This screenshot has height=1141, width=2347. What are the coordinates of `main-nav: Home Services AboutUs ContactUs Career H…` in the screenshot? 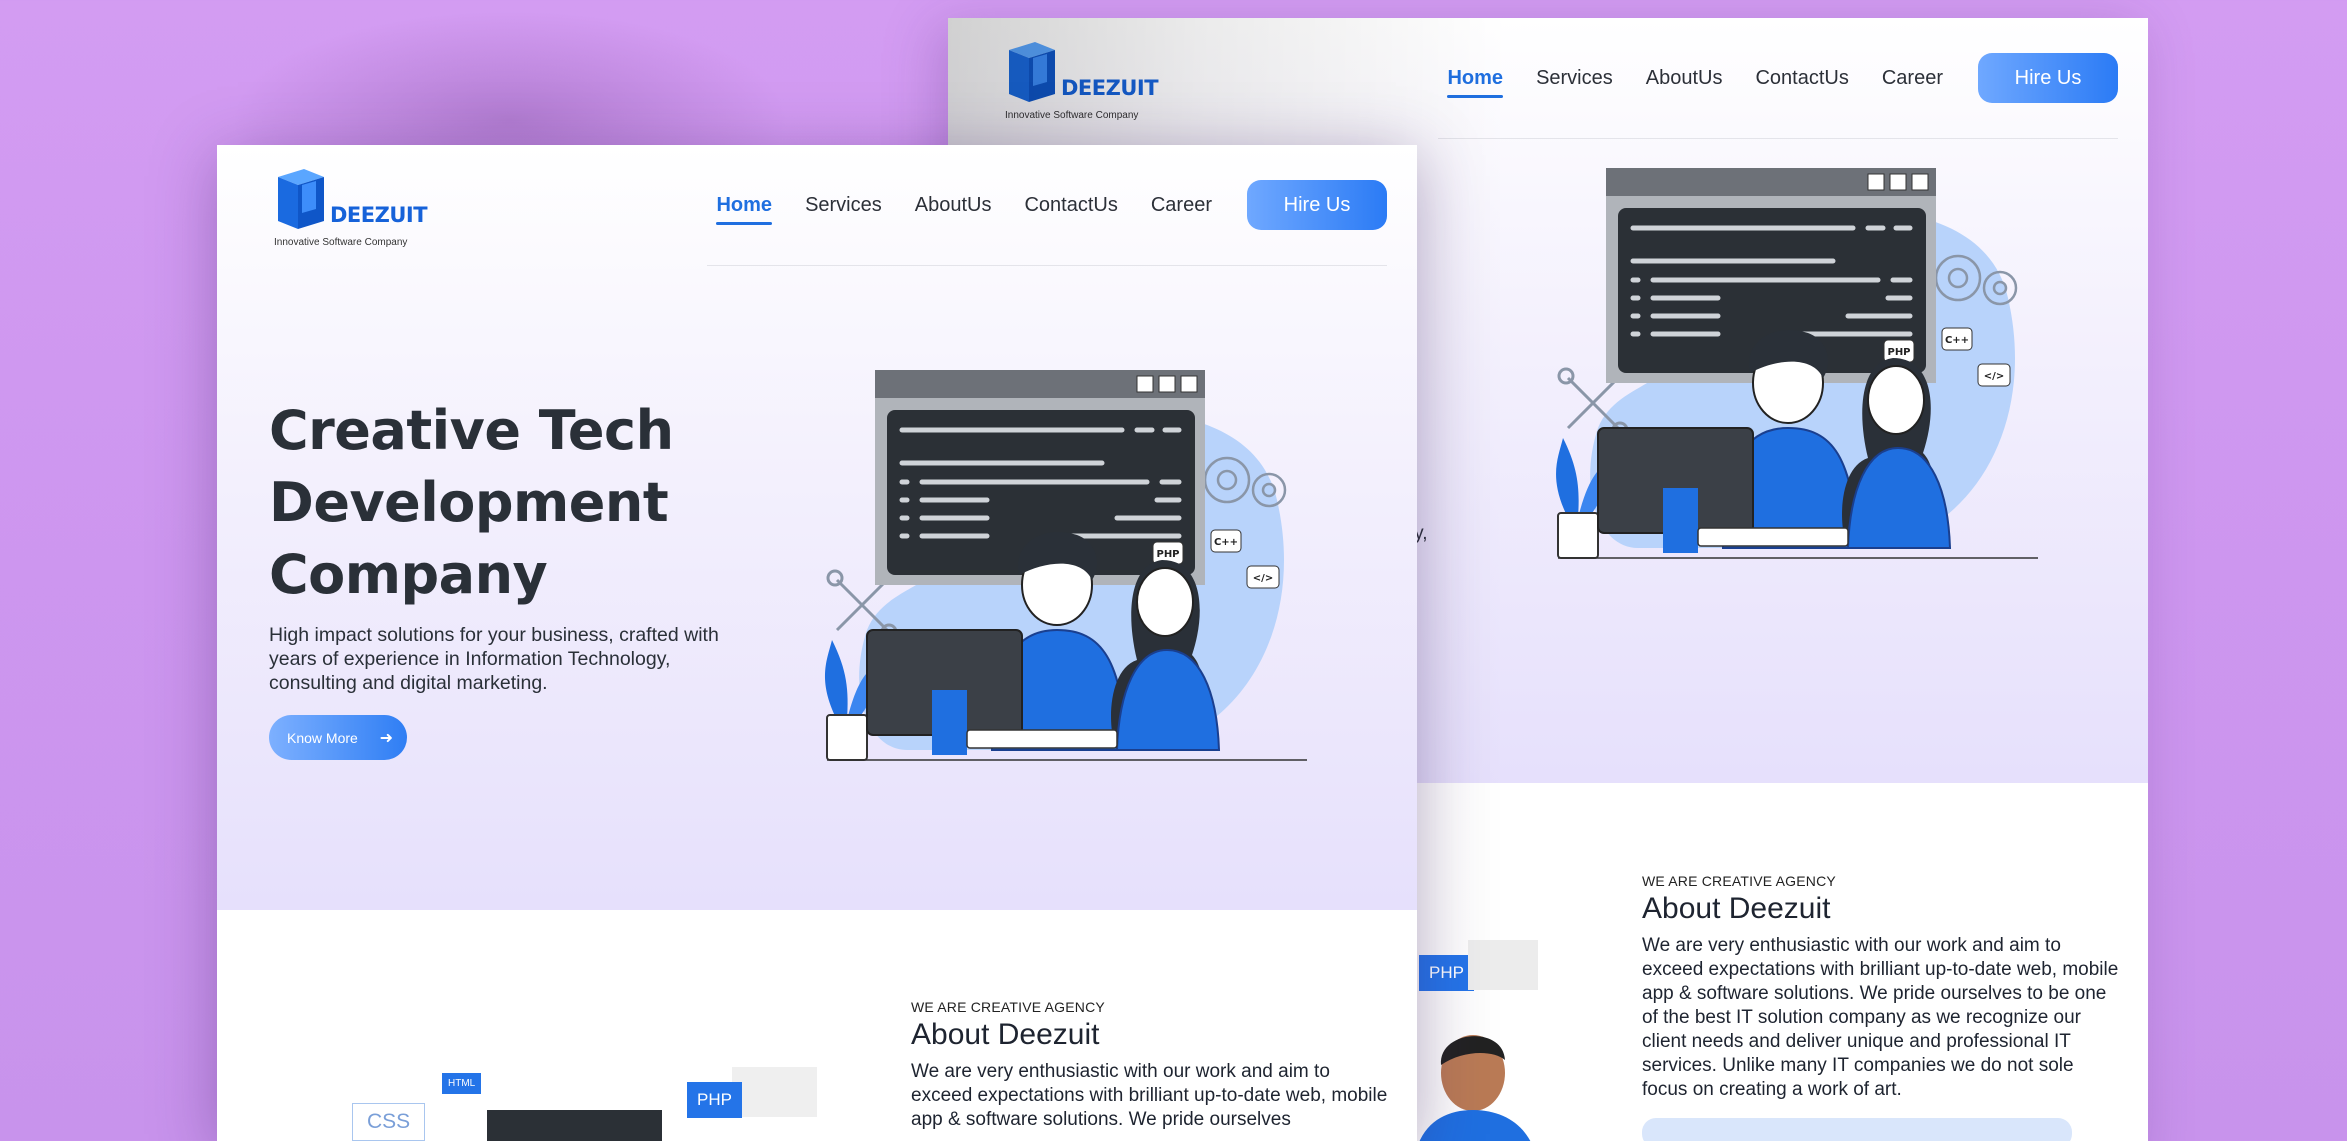 It's located at (1051, 205).